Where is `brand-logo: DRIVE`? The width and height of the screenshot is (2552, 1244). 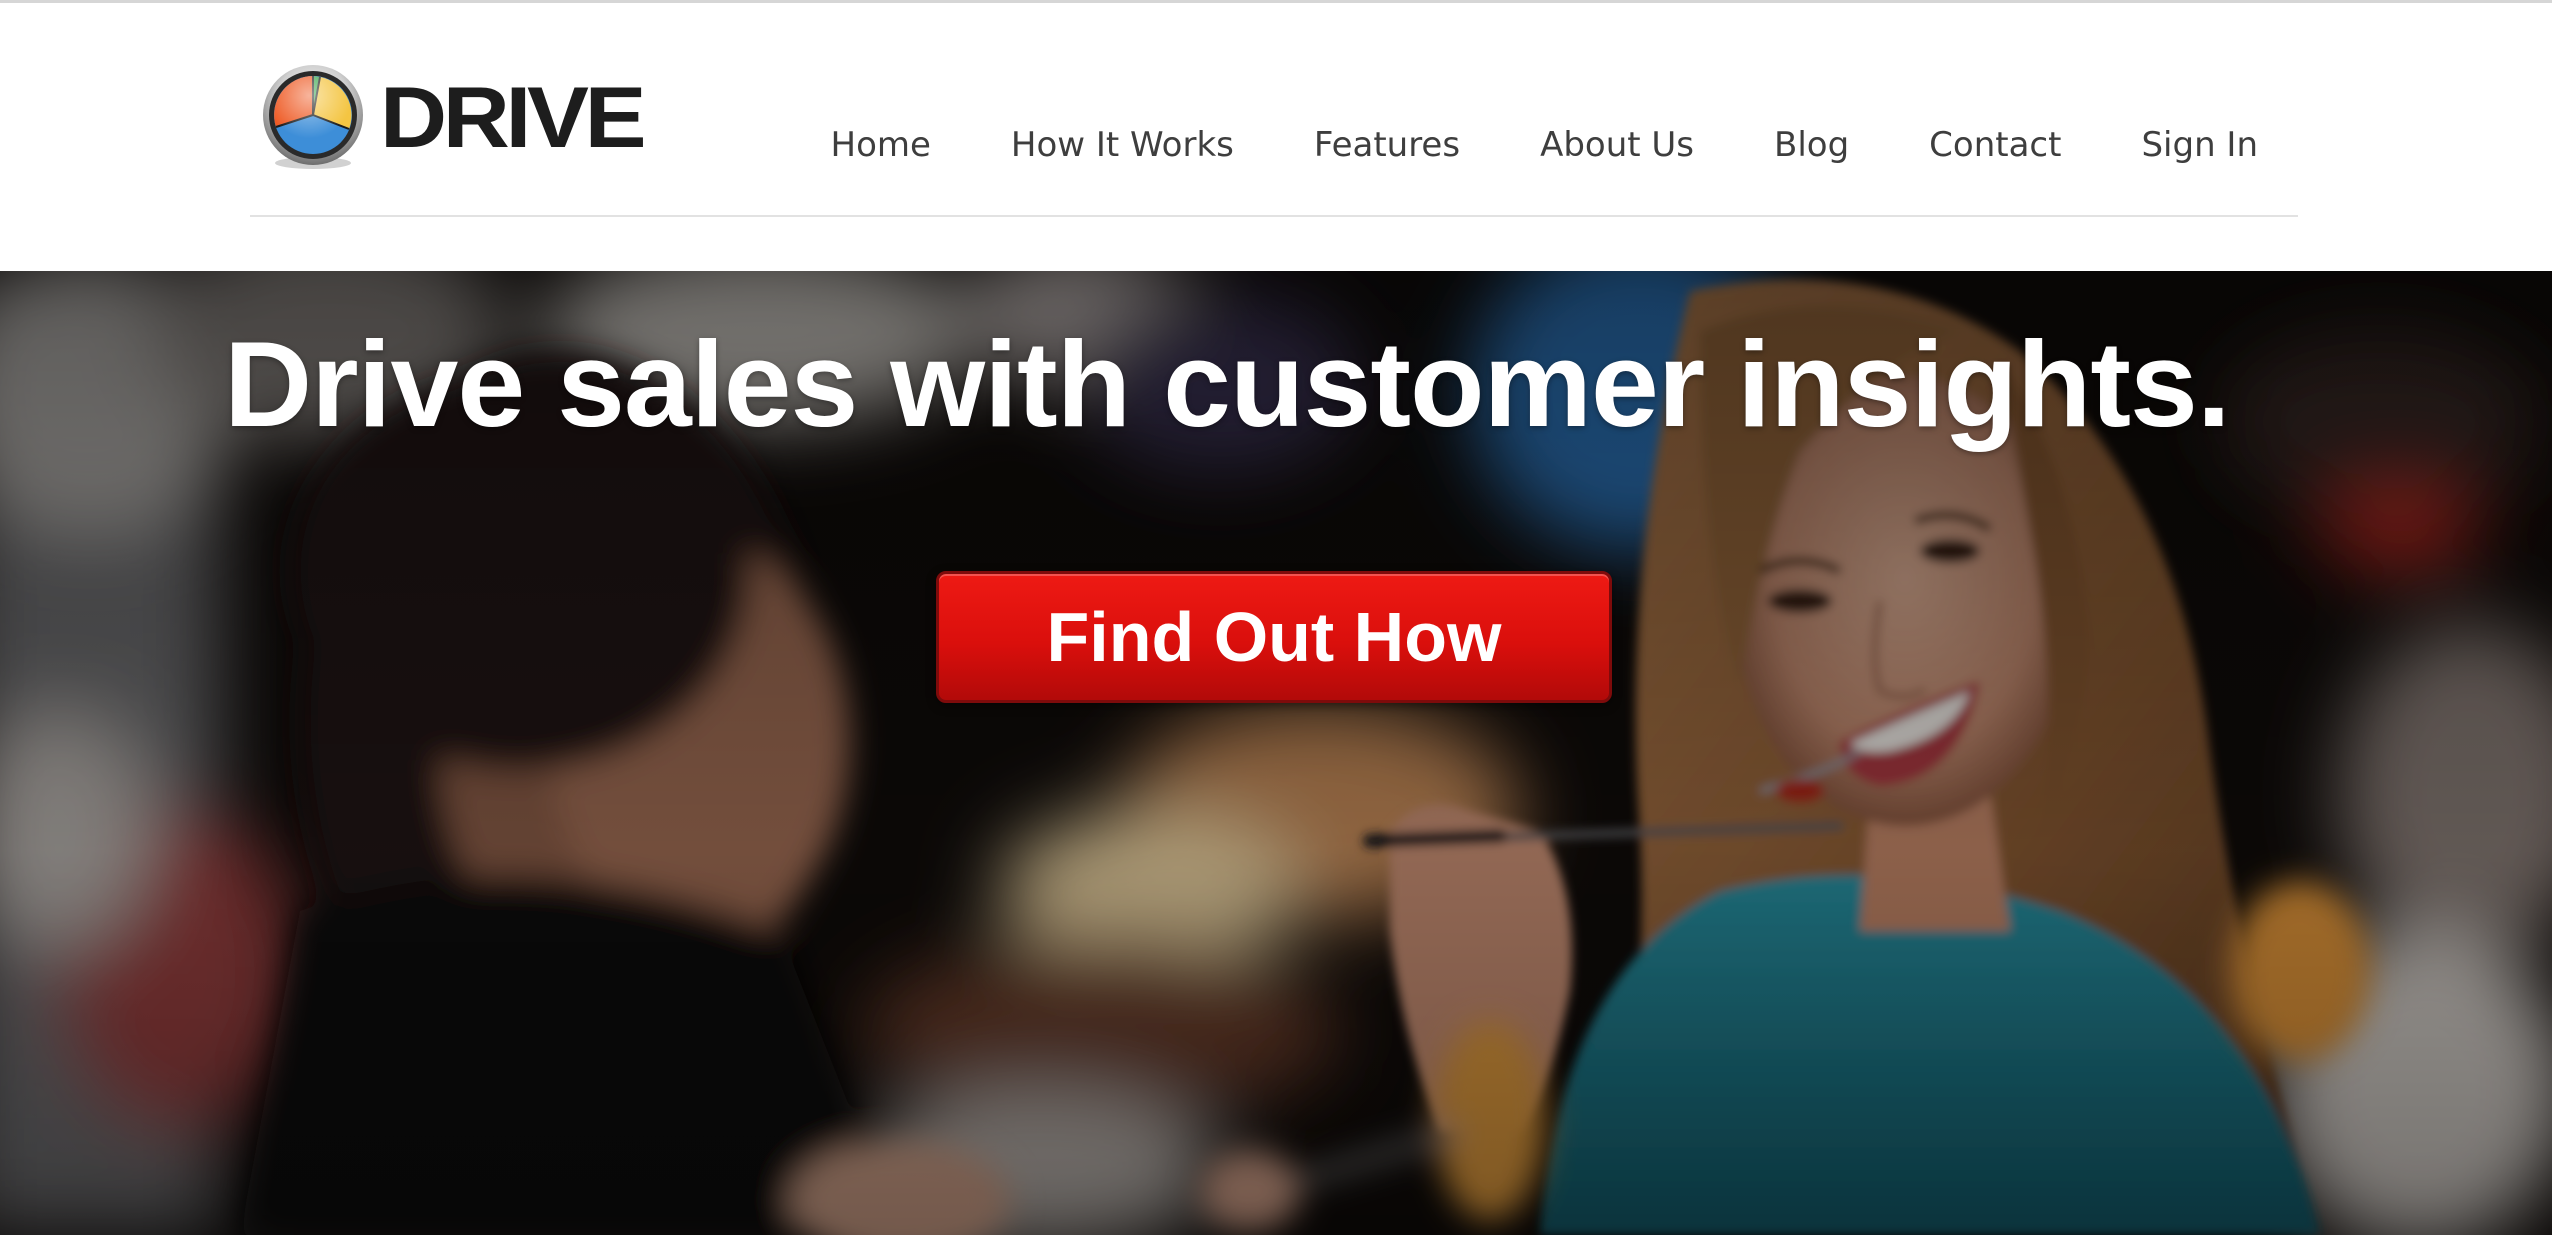
brand-logo: DRIVE is located at coordinates (452, 118).